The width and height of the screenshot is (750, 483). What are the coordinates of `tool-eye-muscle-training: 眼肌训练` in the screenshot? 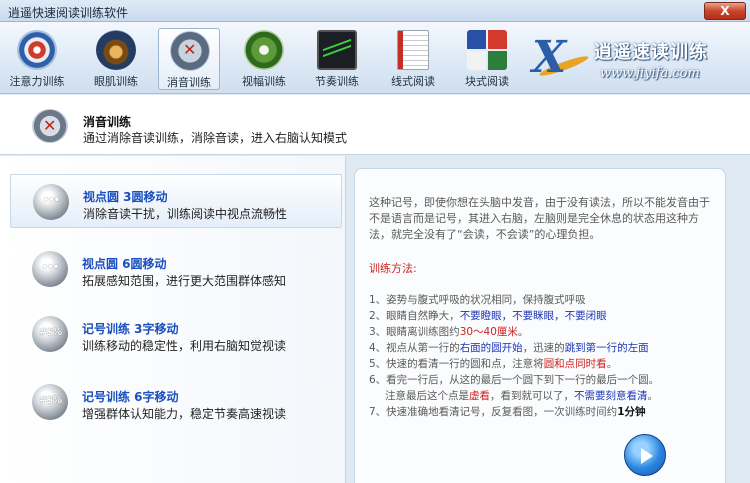 It's located at (116, 59).